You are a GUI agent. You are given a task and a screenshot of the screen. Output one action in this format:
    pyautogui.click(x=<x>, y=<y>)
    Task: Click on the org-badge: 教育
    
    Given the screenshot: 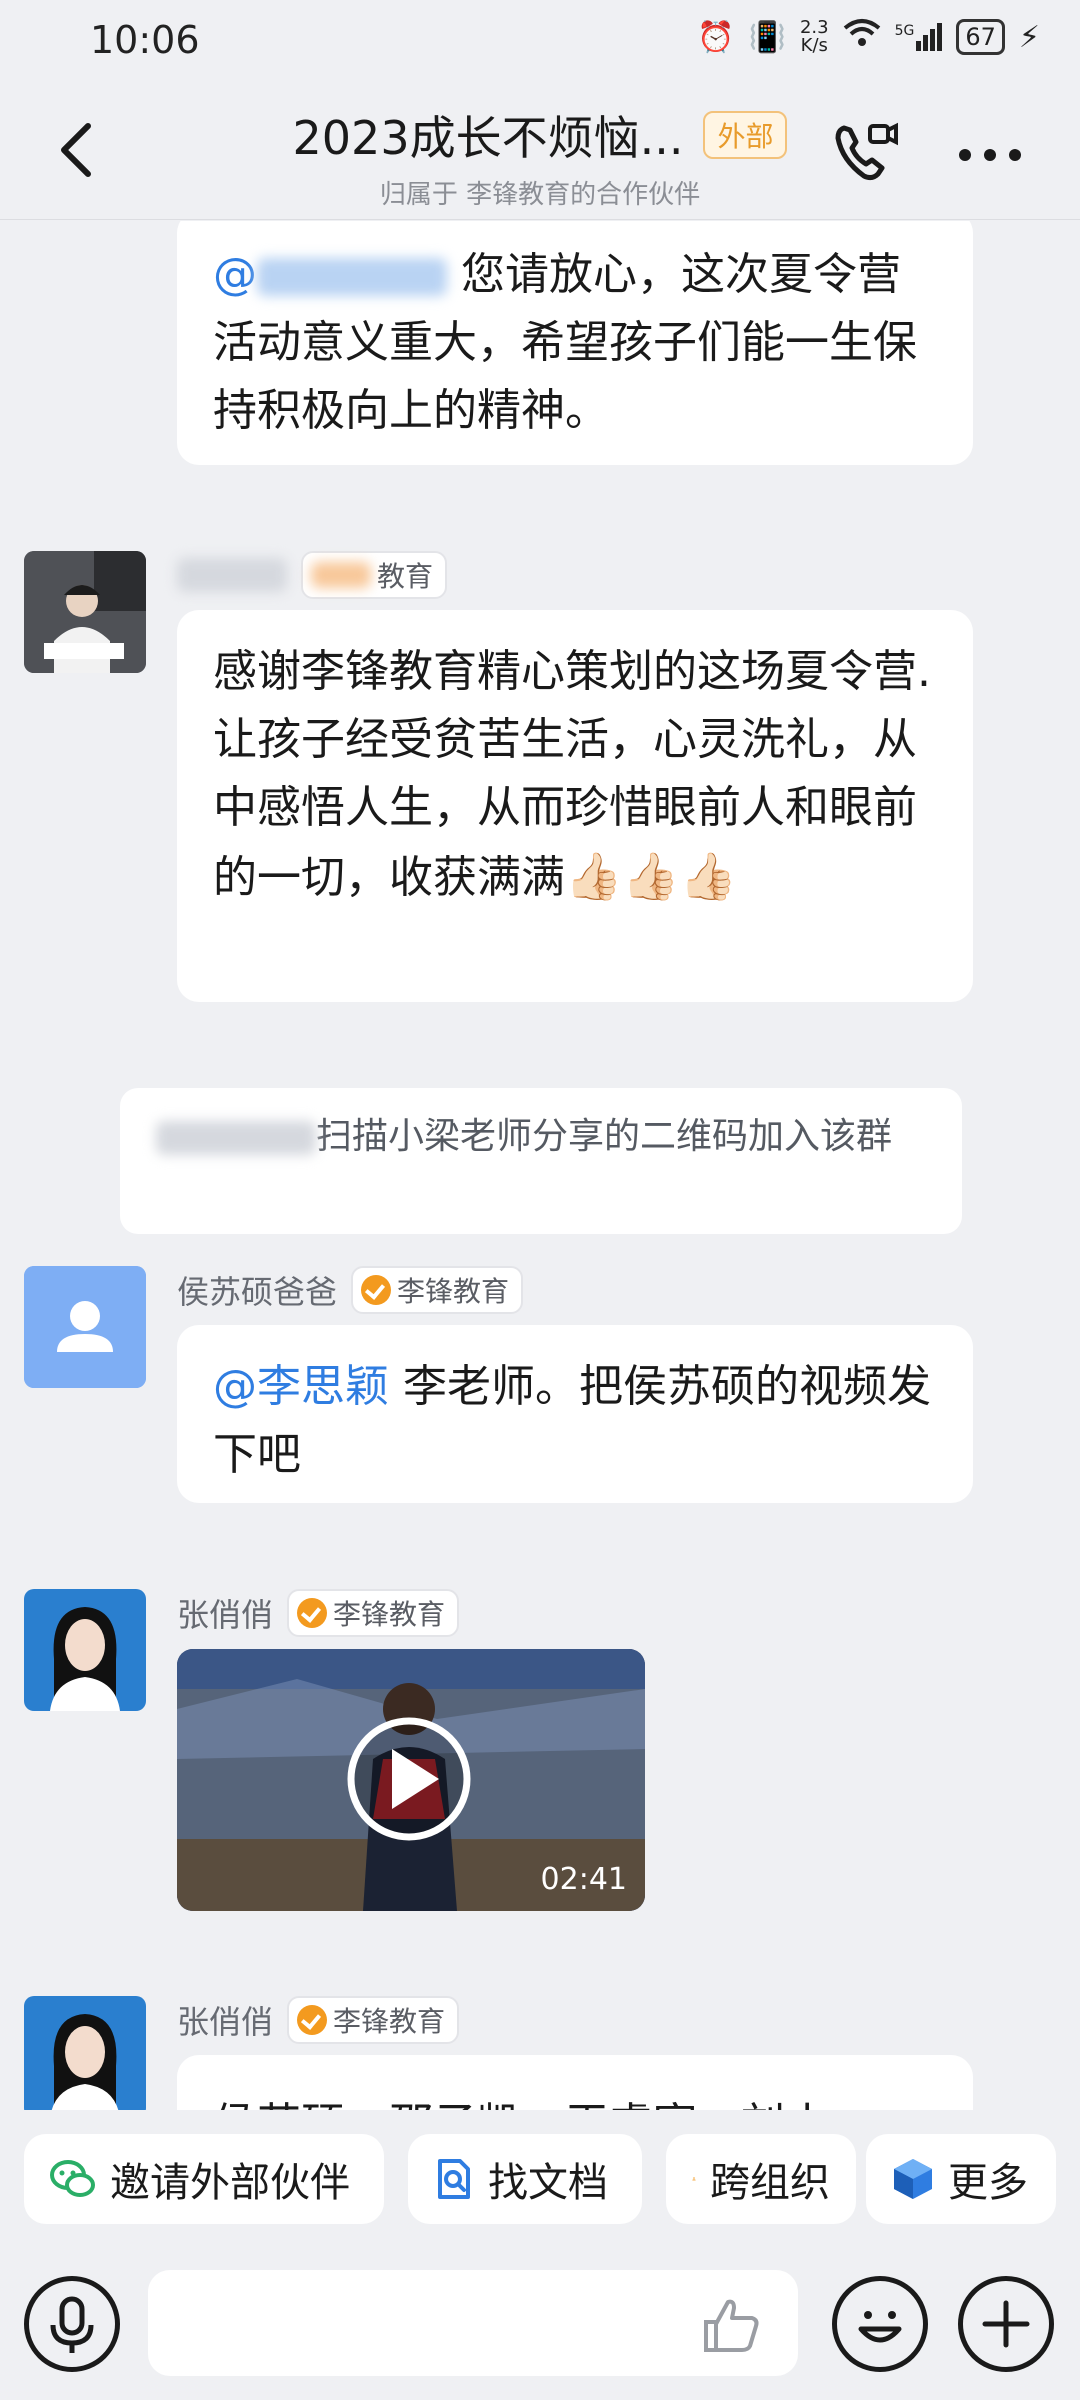 What is the action you would take?
    pyautogui.click(x=374, y=575)
    